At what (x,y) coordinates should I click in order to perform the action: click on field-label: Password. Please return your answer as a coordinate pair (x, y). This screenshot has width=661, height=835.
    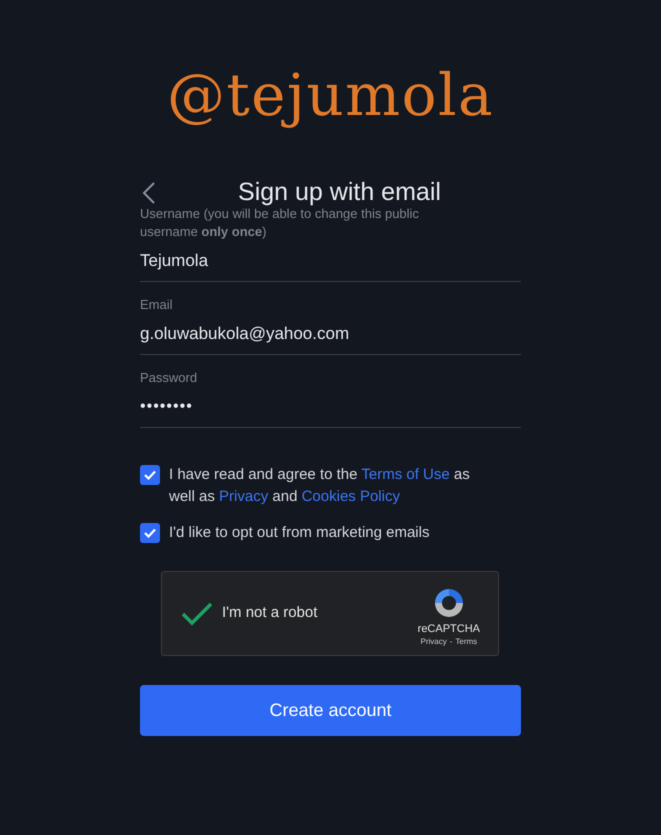
    Looking at the image, I should click on (169, 378).